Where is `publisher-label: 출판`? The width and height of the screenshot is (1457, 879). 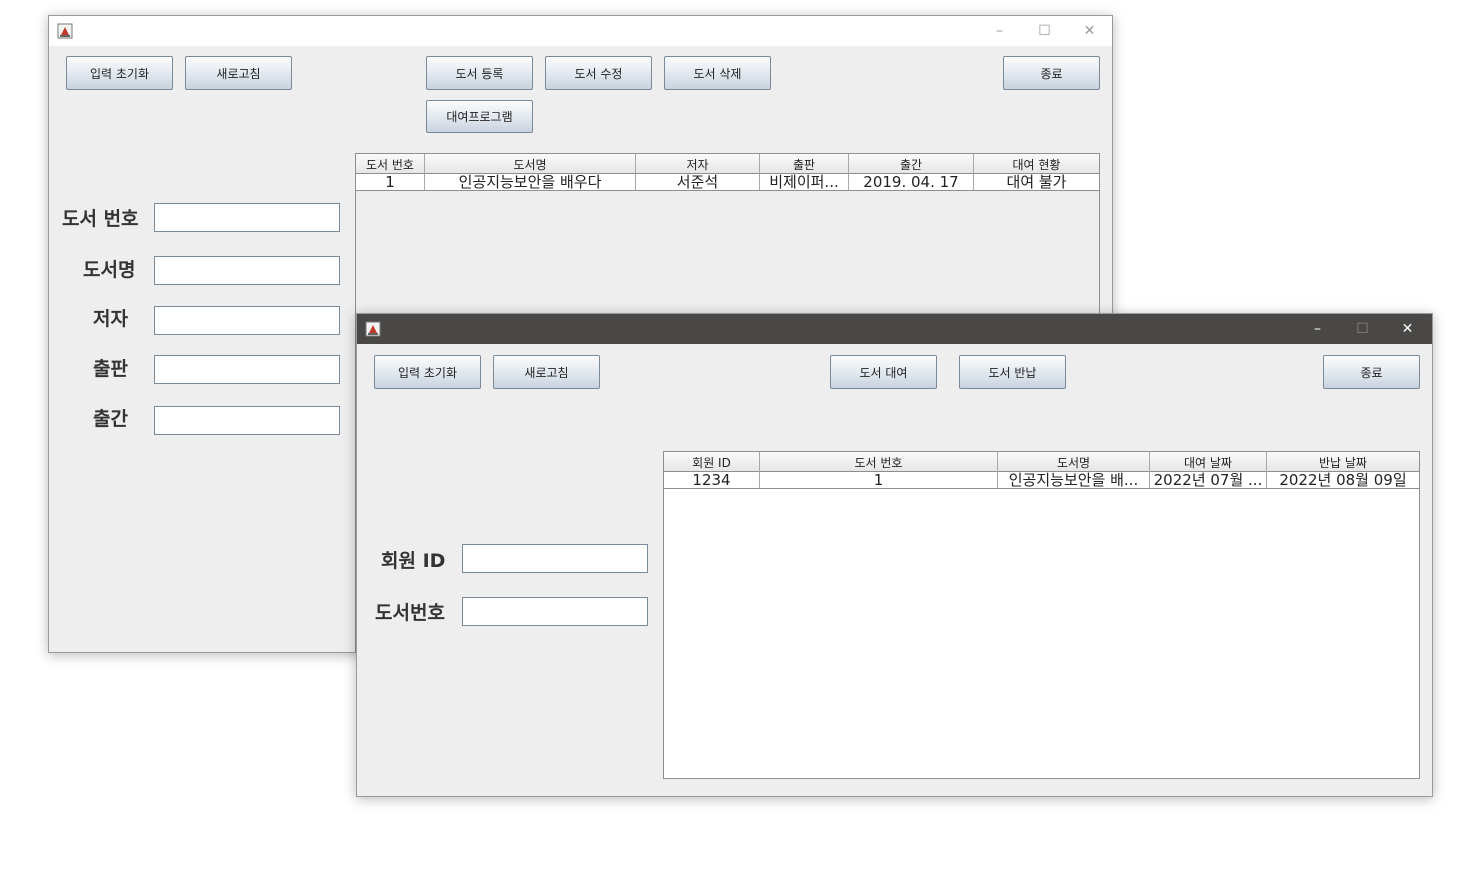 publisher-label: 출판 is located at coordinates (110, 369).